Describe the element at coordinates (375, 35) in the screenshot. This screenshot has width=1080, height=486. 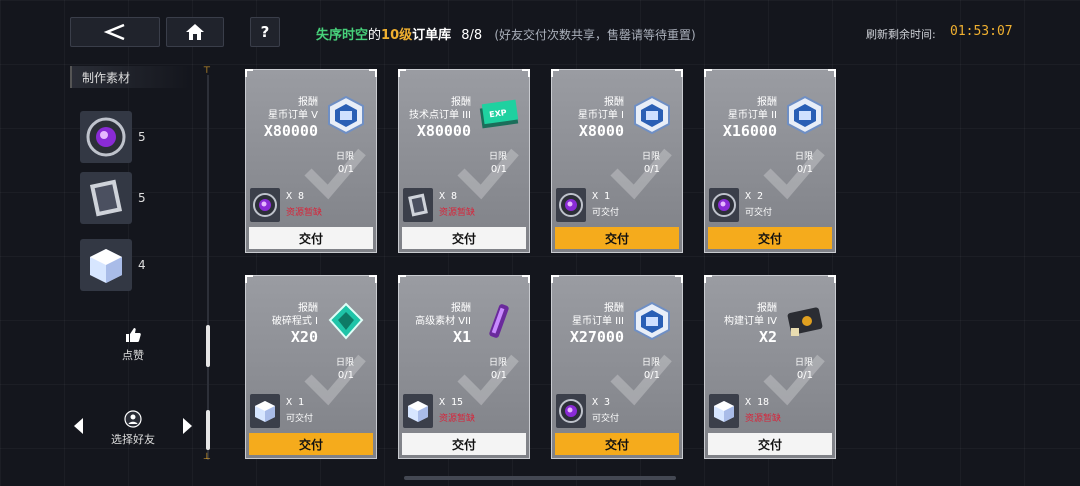
I see `title-mid: 的` at that location.